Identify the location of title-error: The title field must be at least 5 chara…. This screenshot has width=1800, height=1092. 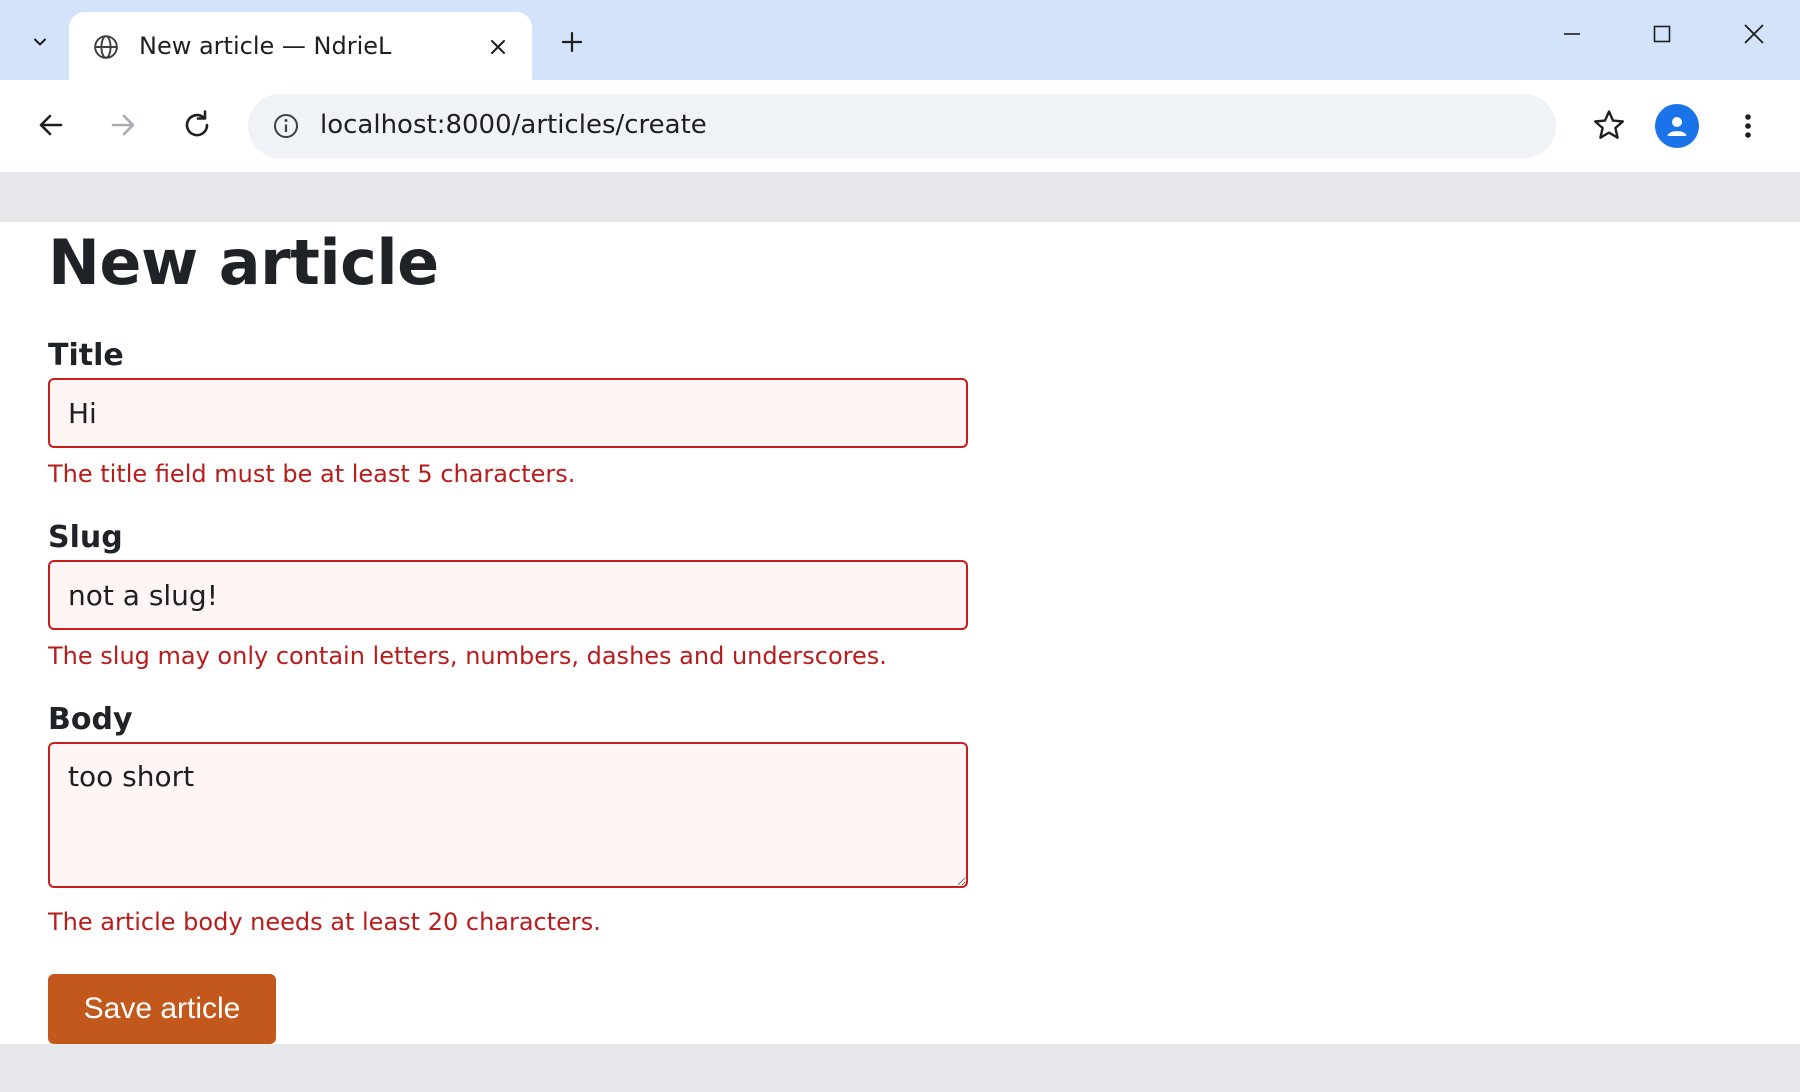
(312, 474).